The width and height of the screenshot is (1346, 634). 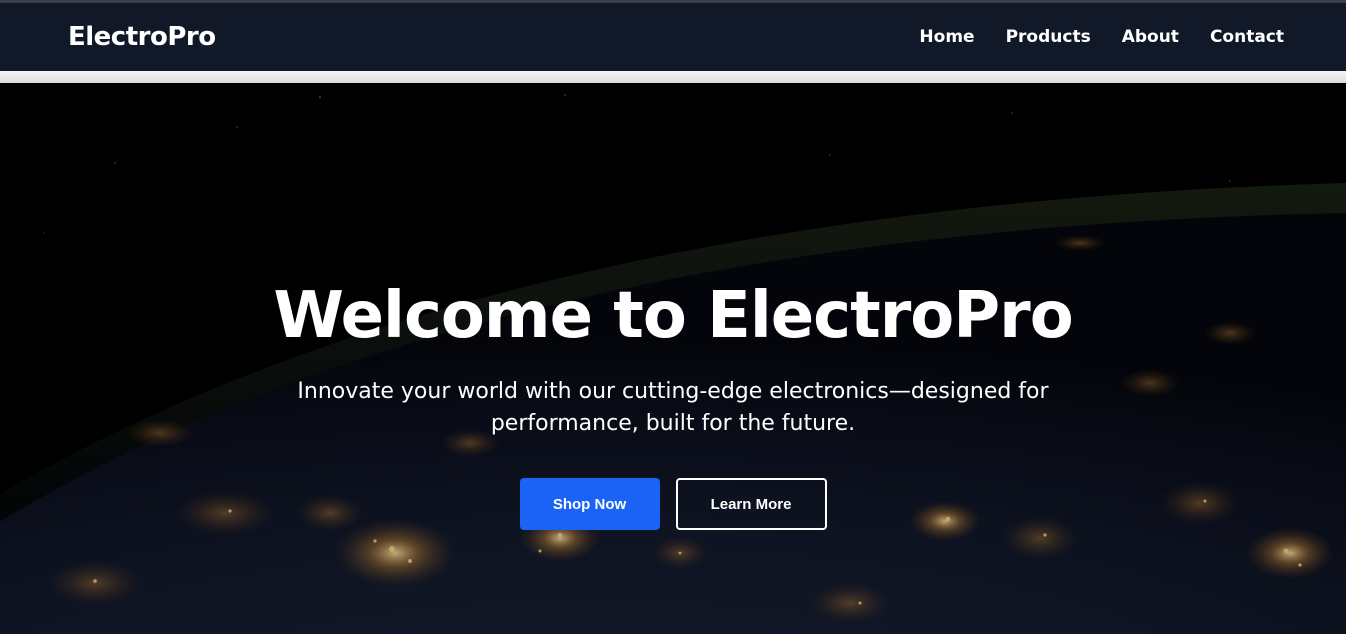 I want to click on shop-now-button: Shop Now, so click(x=589, y=504).